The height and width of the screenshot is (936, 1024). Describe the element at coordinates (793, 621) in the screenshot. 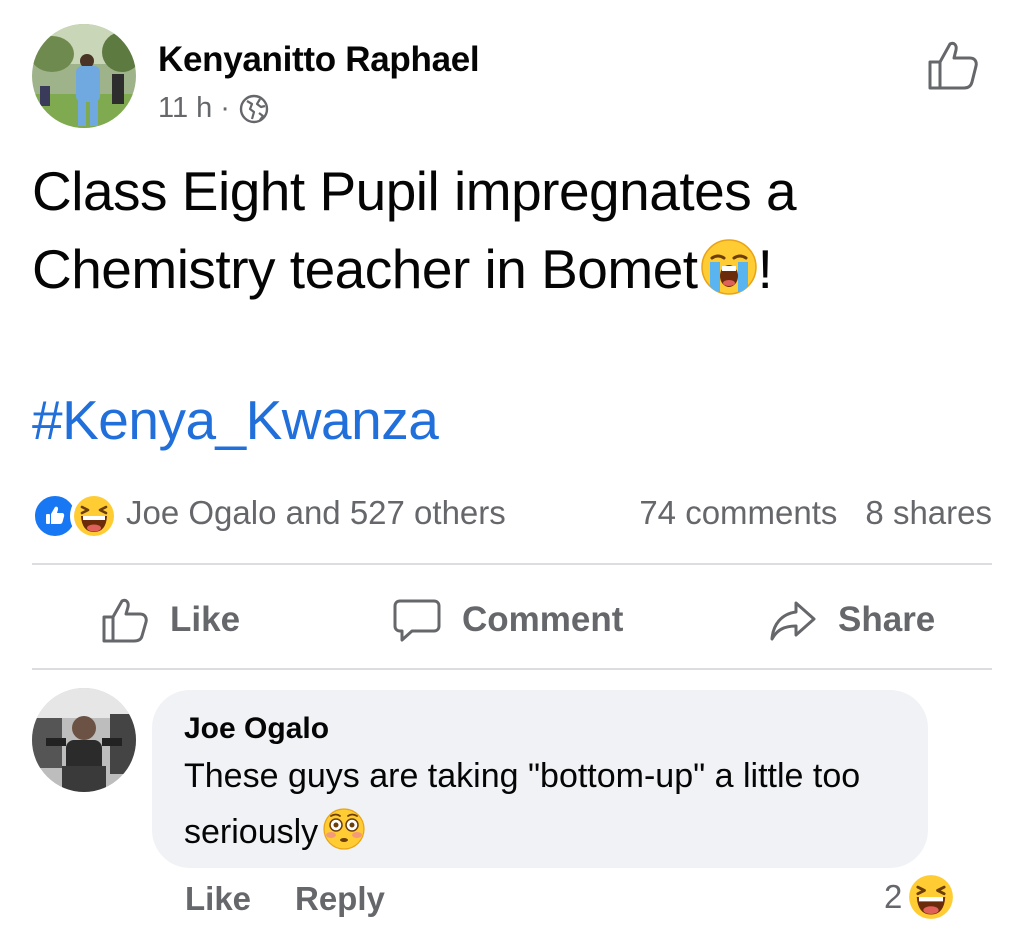

I see `share-arrow-icon` at that location.